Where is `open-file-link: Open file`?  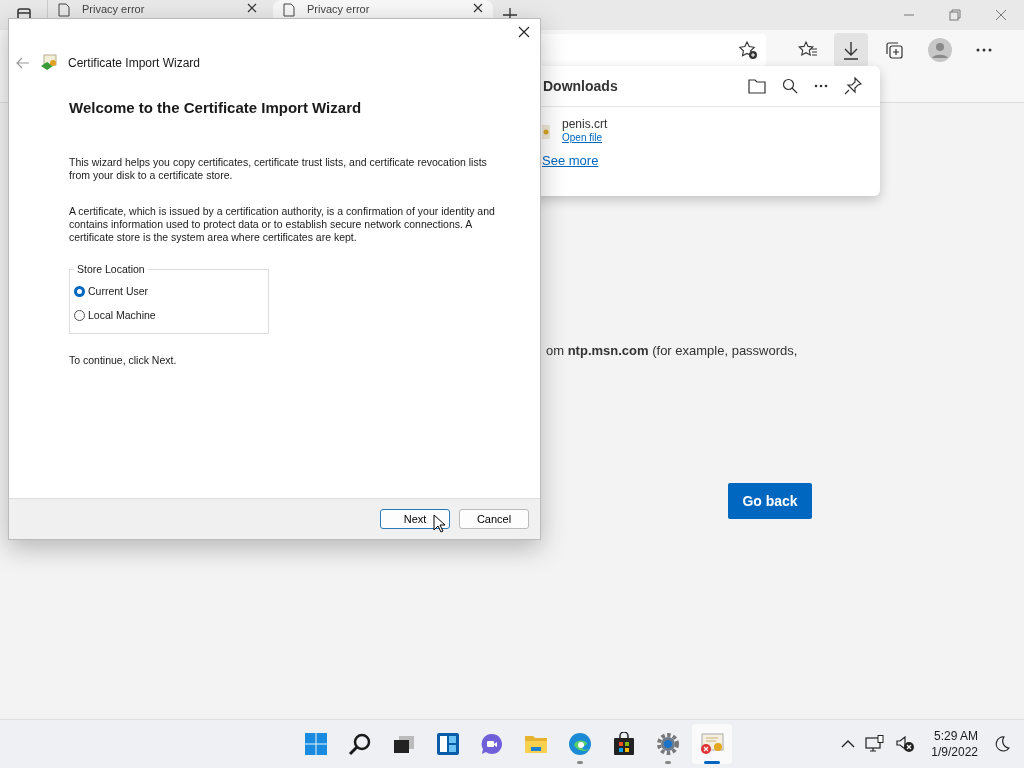 open-file-link: Open file is located at coordinates (585, 137).